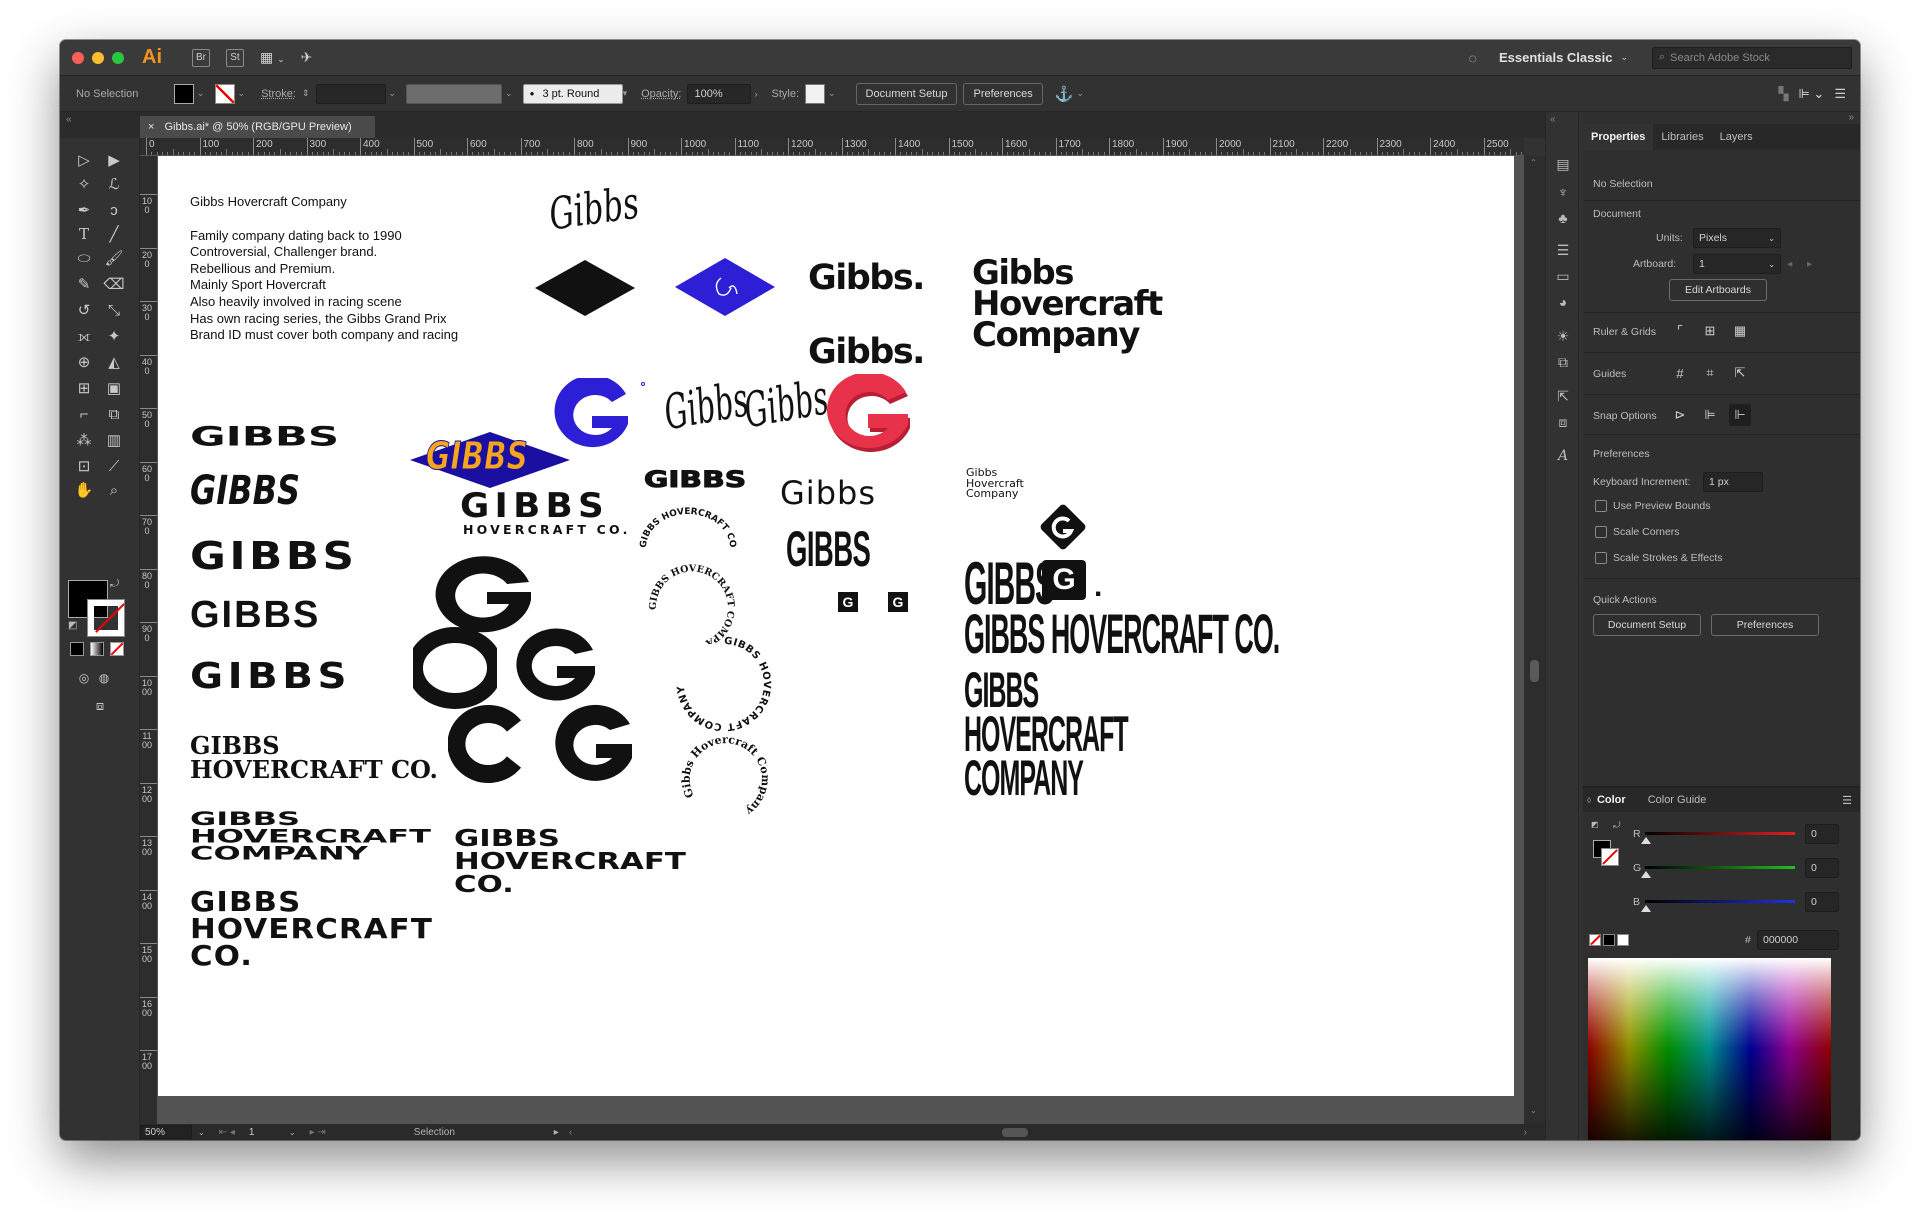 Image resolution: width=1920 pixels, height=1220 pixels. Describe the element at coordinates (724, 684) in the screenshot. I see `circle-text-badge: GIBBS HOVERCRAFT COMPANY` at that location.